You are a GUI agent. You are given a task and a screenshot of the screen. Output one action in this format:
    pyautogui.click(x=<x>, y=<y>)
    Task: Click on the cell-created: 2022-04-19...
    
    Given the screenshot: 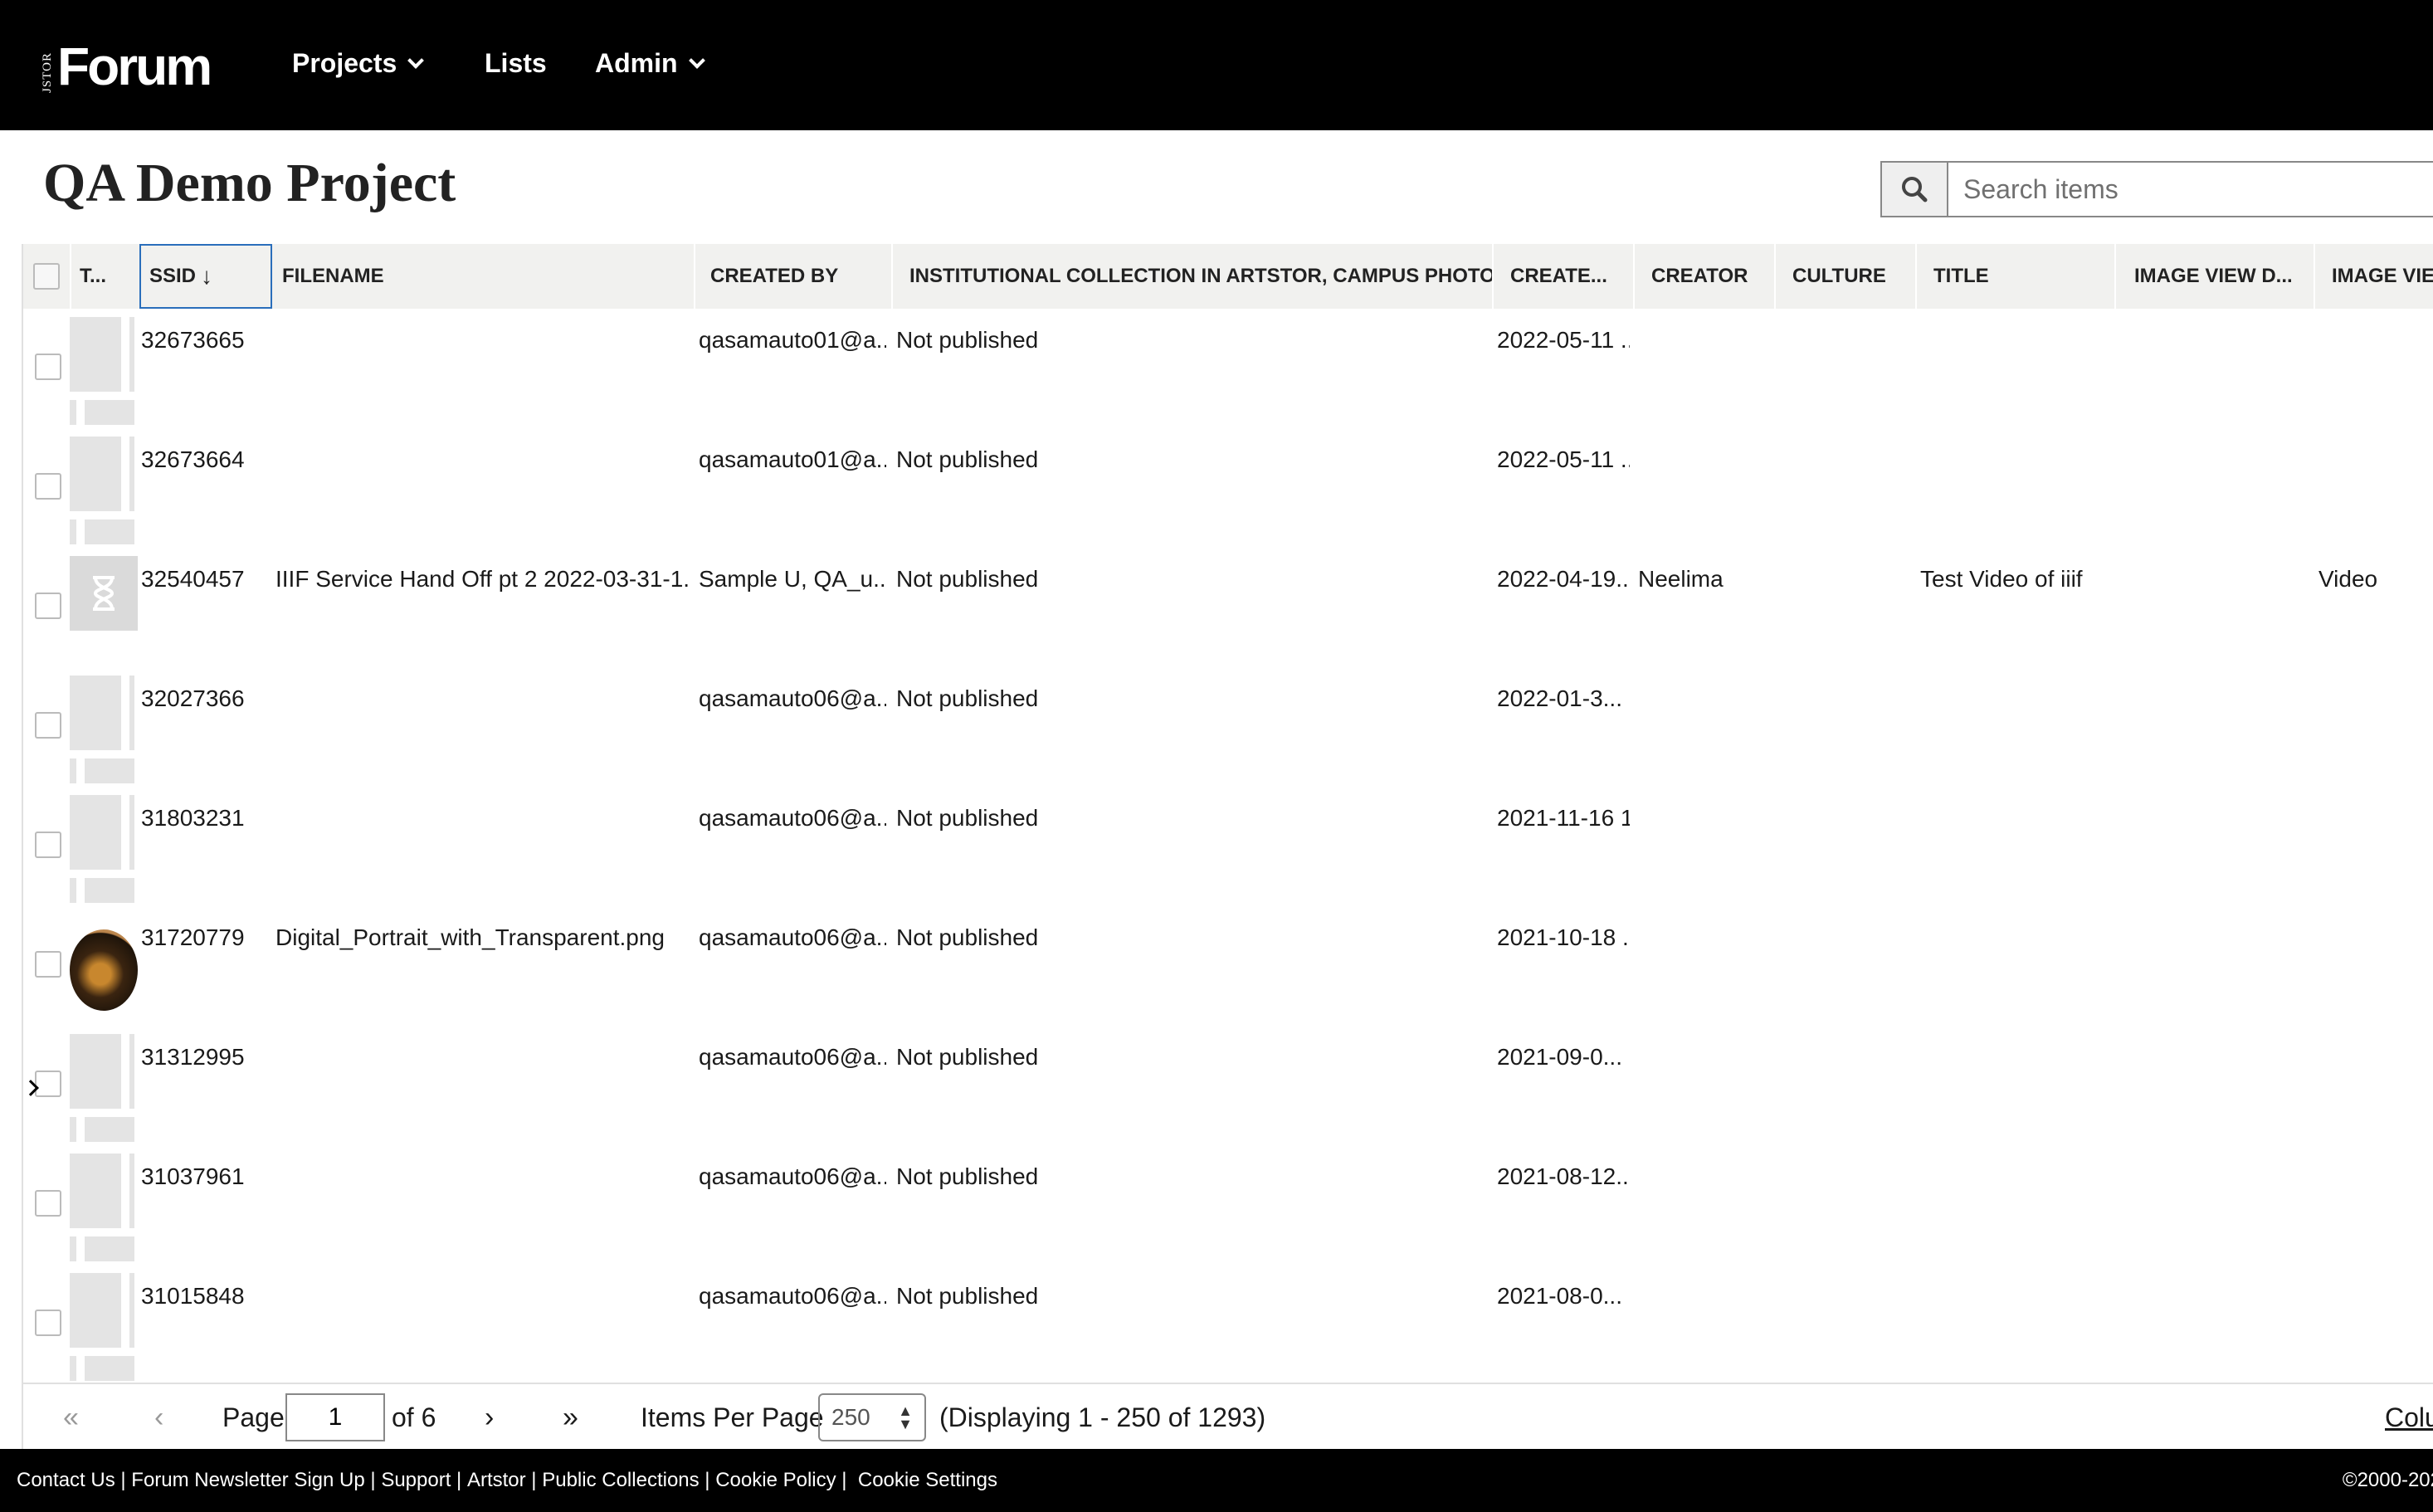 What is the action you would take?
    pyautogui.click(x=1563, y=579)
    